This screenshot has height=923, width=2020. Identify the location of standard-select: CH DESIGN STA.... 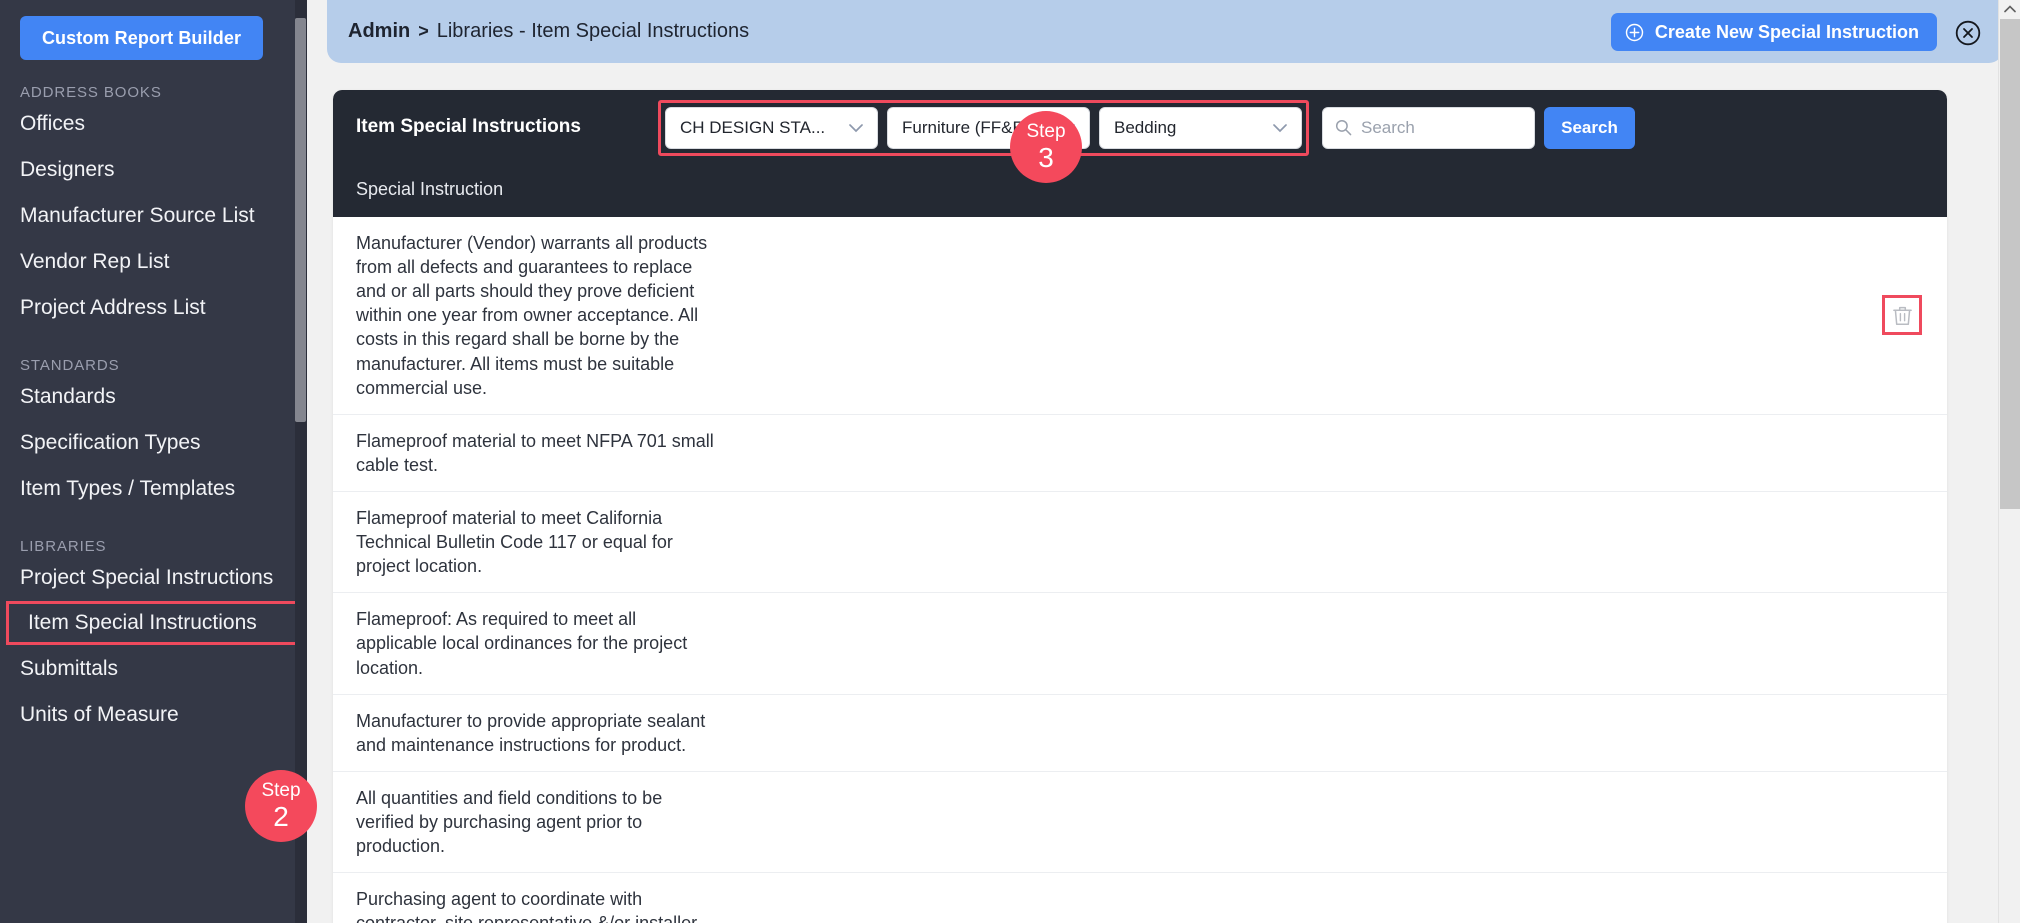
(771, 128).